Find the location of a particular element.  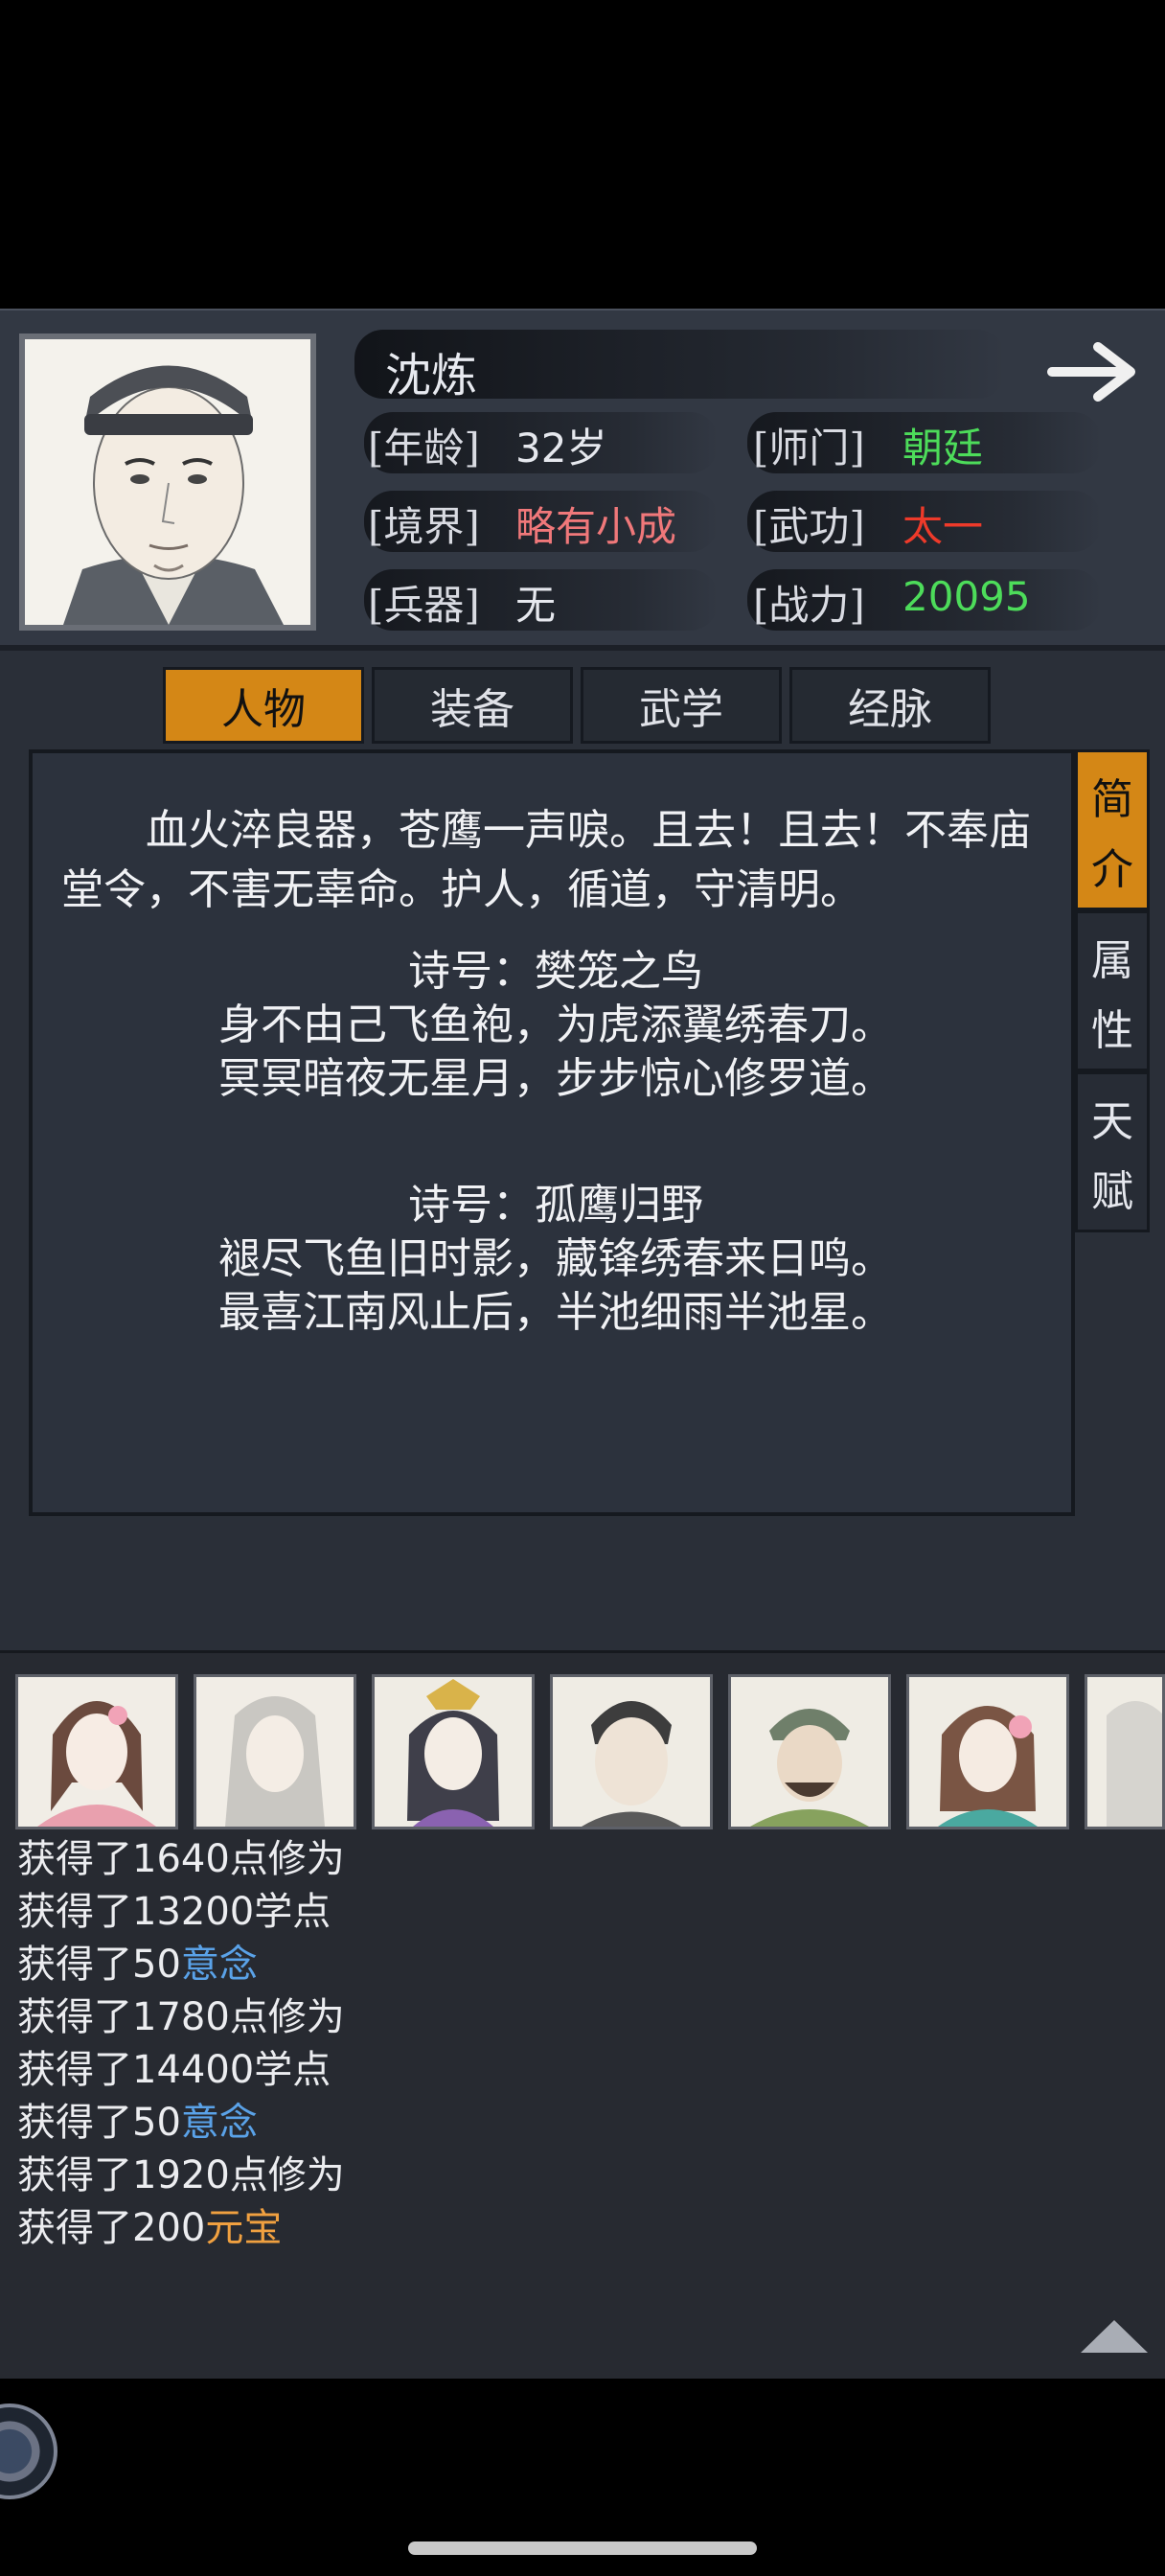

sect-label: [师门] is located at coordinates (809, 448).